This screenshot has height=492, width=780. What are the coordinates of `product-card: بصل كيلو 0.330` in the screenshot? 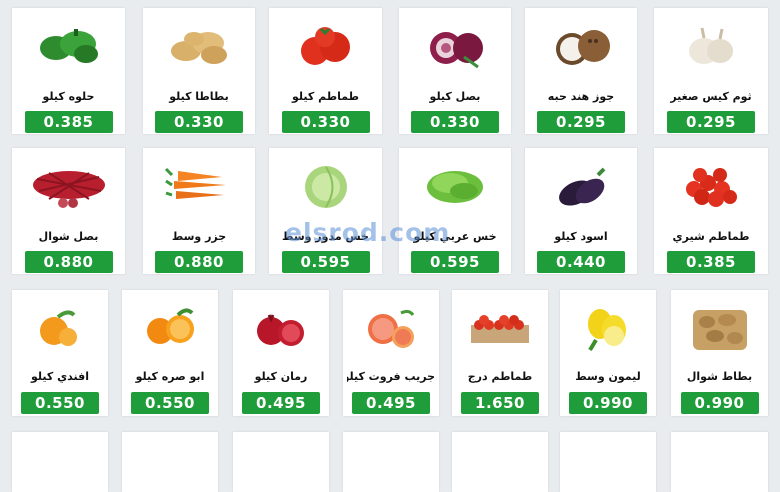 It's located at (455, 71).